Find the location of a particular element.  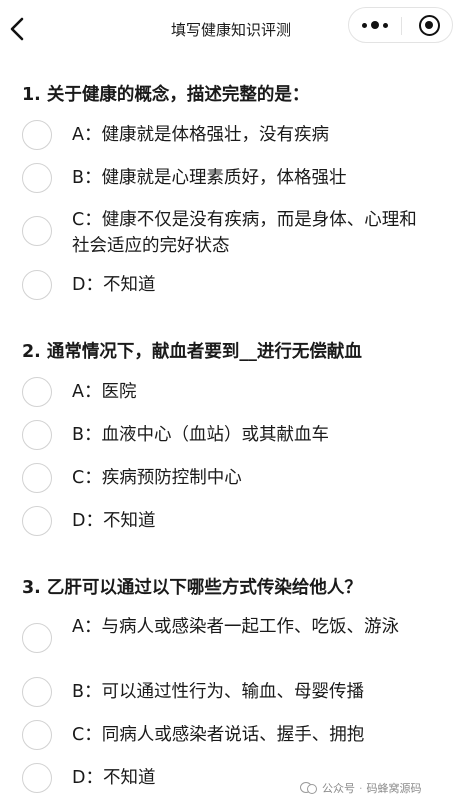

question-title: 2. 通常情况下，献血者要到__进行无偿献血 is located at coordinates (192, 352).